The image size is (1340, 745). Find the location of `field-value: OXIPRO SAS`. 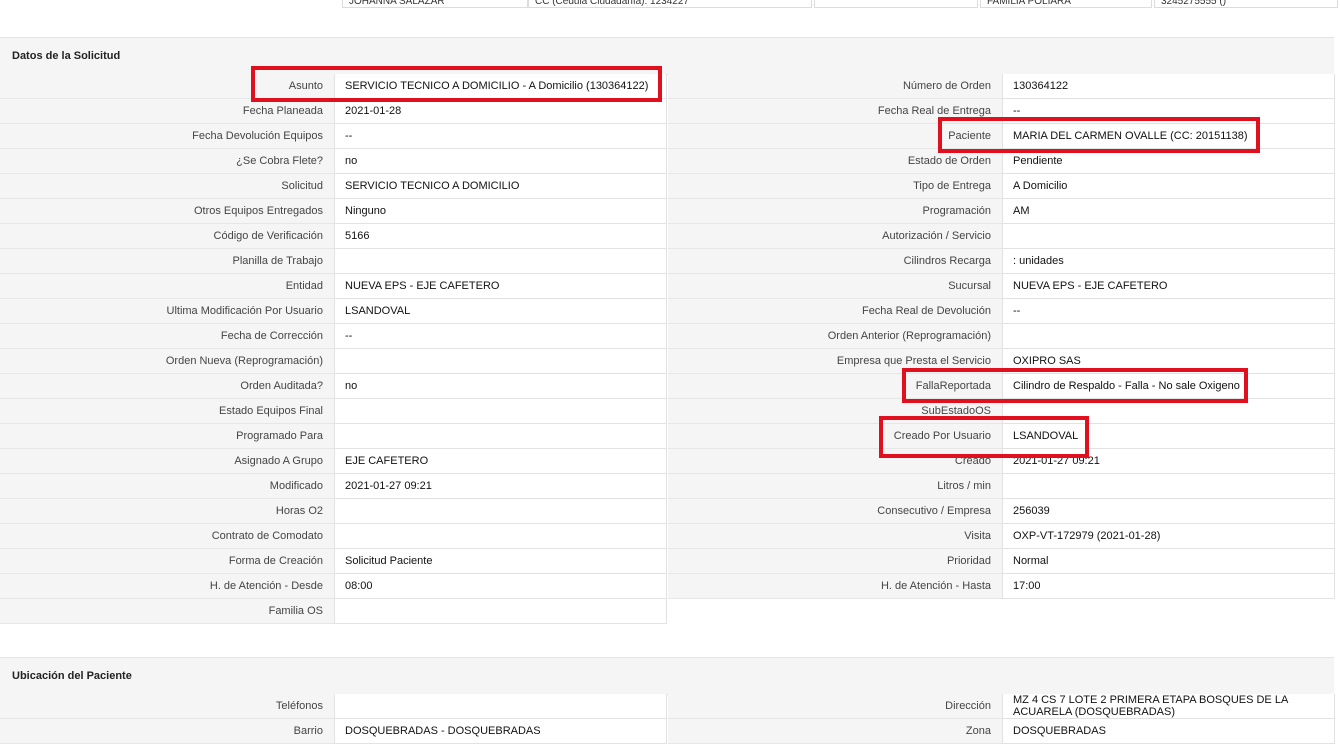

field-value: OXIPRO SAS is located at coordinates (1168, 361).